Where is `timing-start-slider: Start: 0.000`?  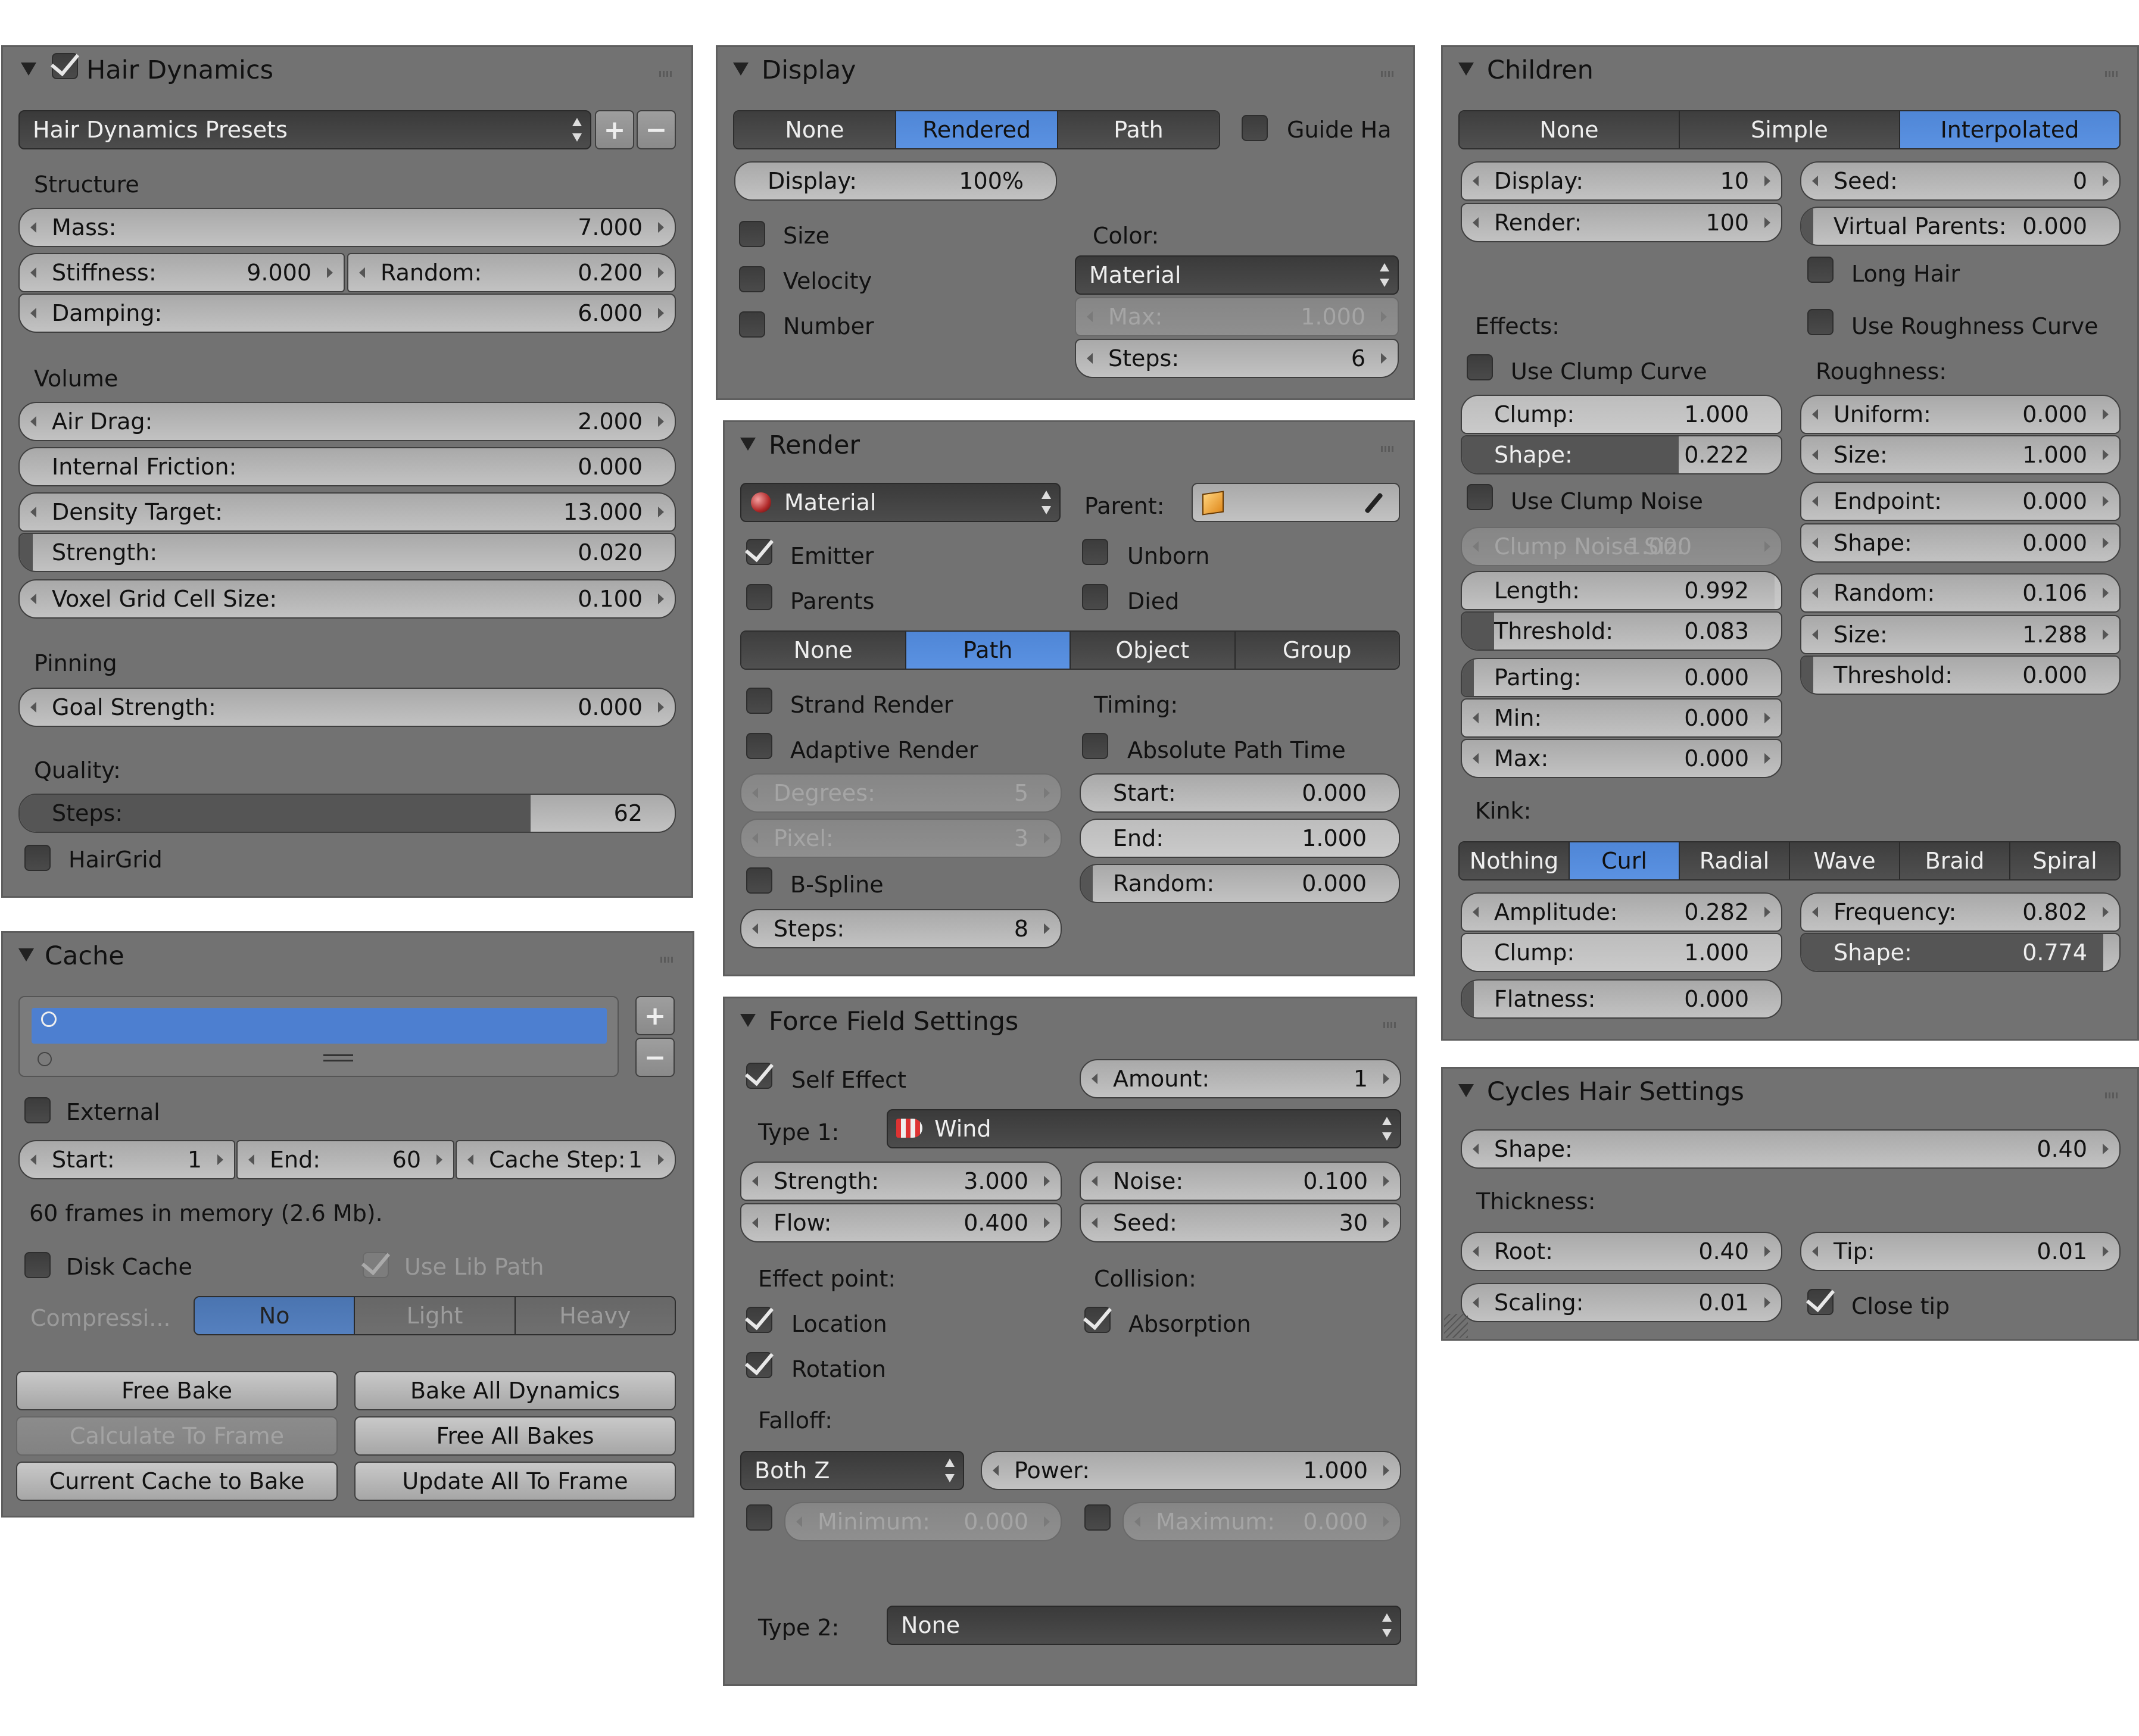
timing-start-slider: Start: 0.000 is located at coordinates (1240, 793).